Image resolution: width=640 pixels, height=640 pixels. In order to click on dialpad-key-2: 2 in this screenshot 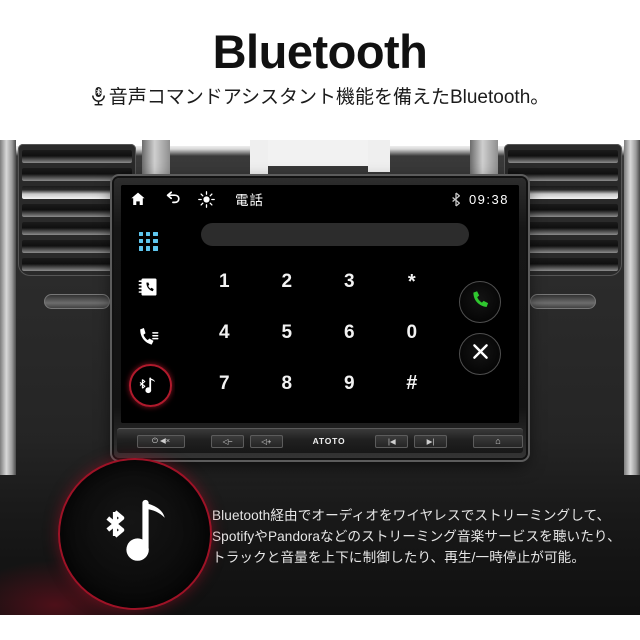, I will do `click(287, 282)`.